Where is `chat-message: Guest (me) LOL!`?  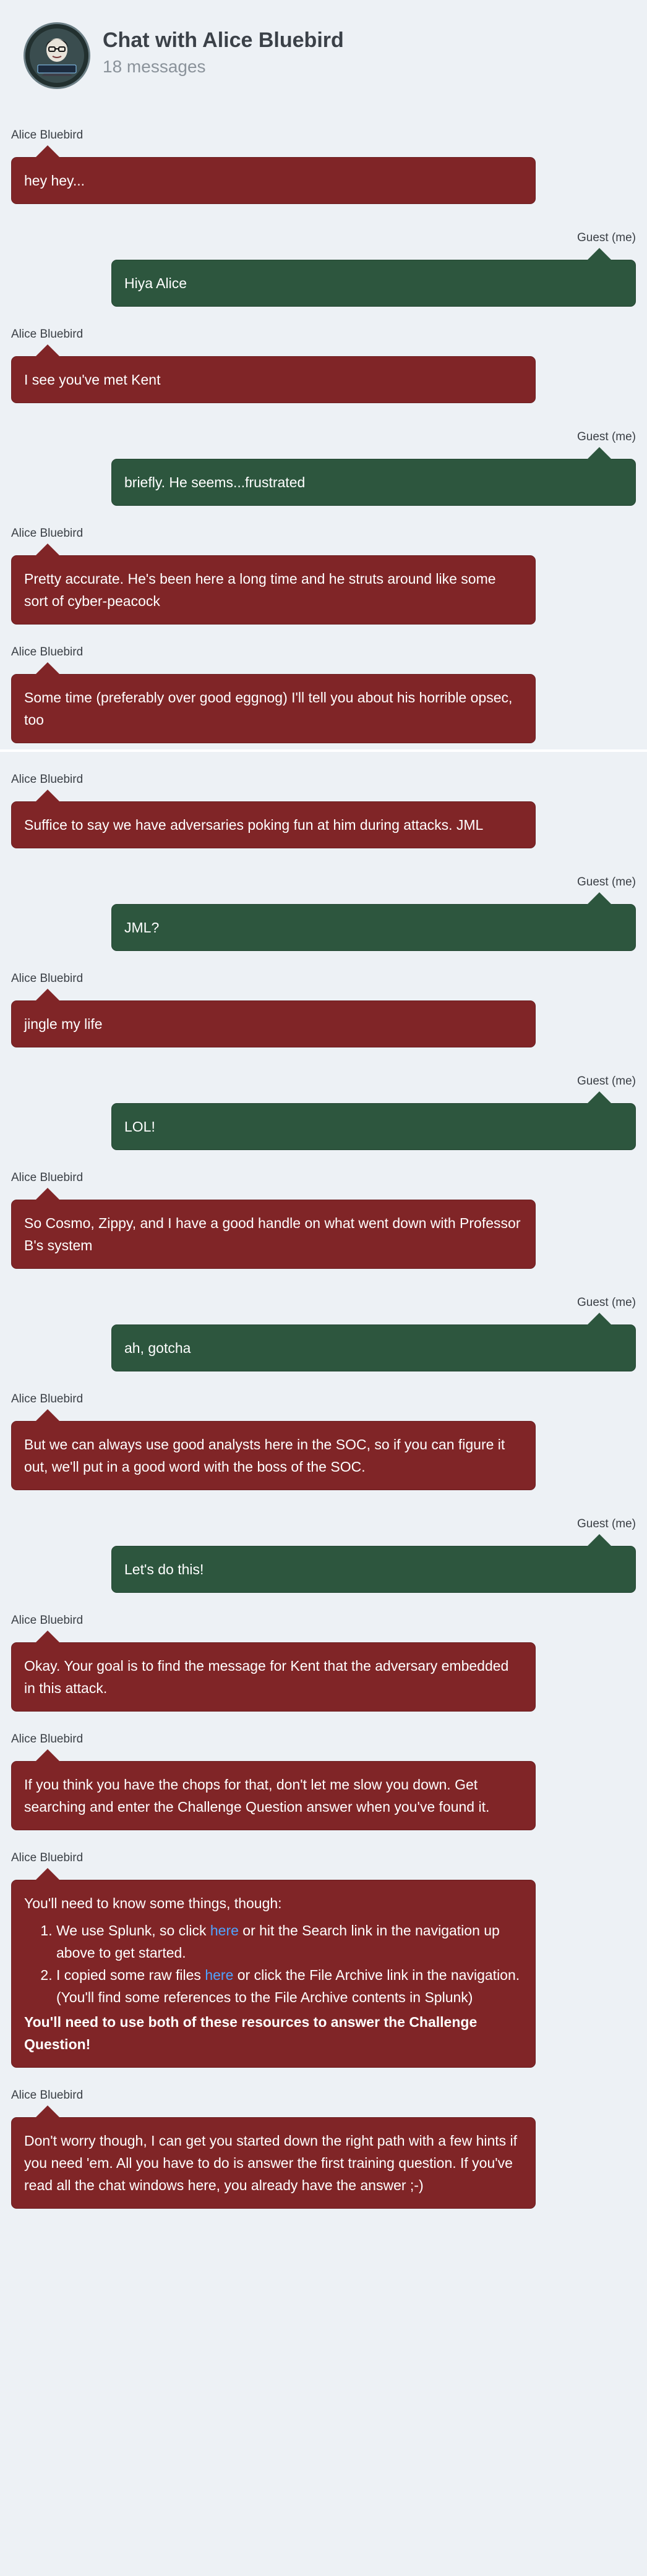
chat-message: Guest (me) LOL! is located at coordinates (323, 1098).